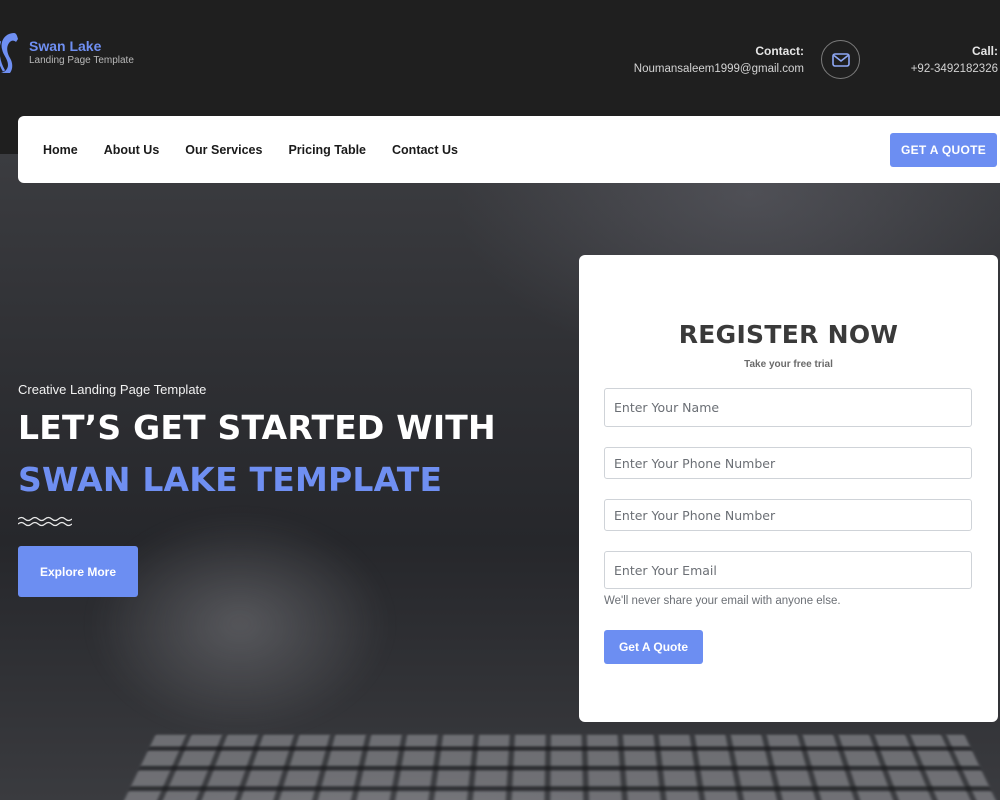  Describe the element at coordinates (223, 150) in the screenshot. I see `nav-item-our-services: Our Services` at that location.